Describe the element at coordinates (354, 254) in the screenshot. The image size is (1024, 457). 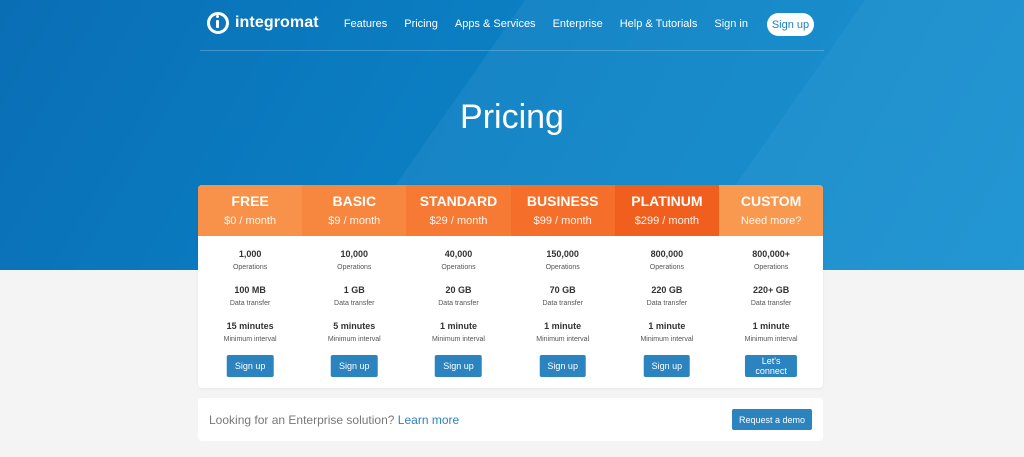
I see `operations-value: 10,000` at that location.